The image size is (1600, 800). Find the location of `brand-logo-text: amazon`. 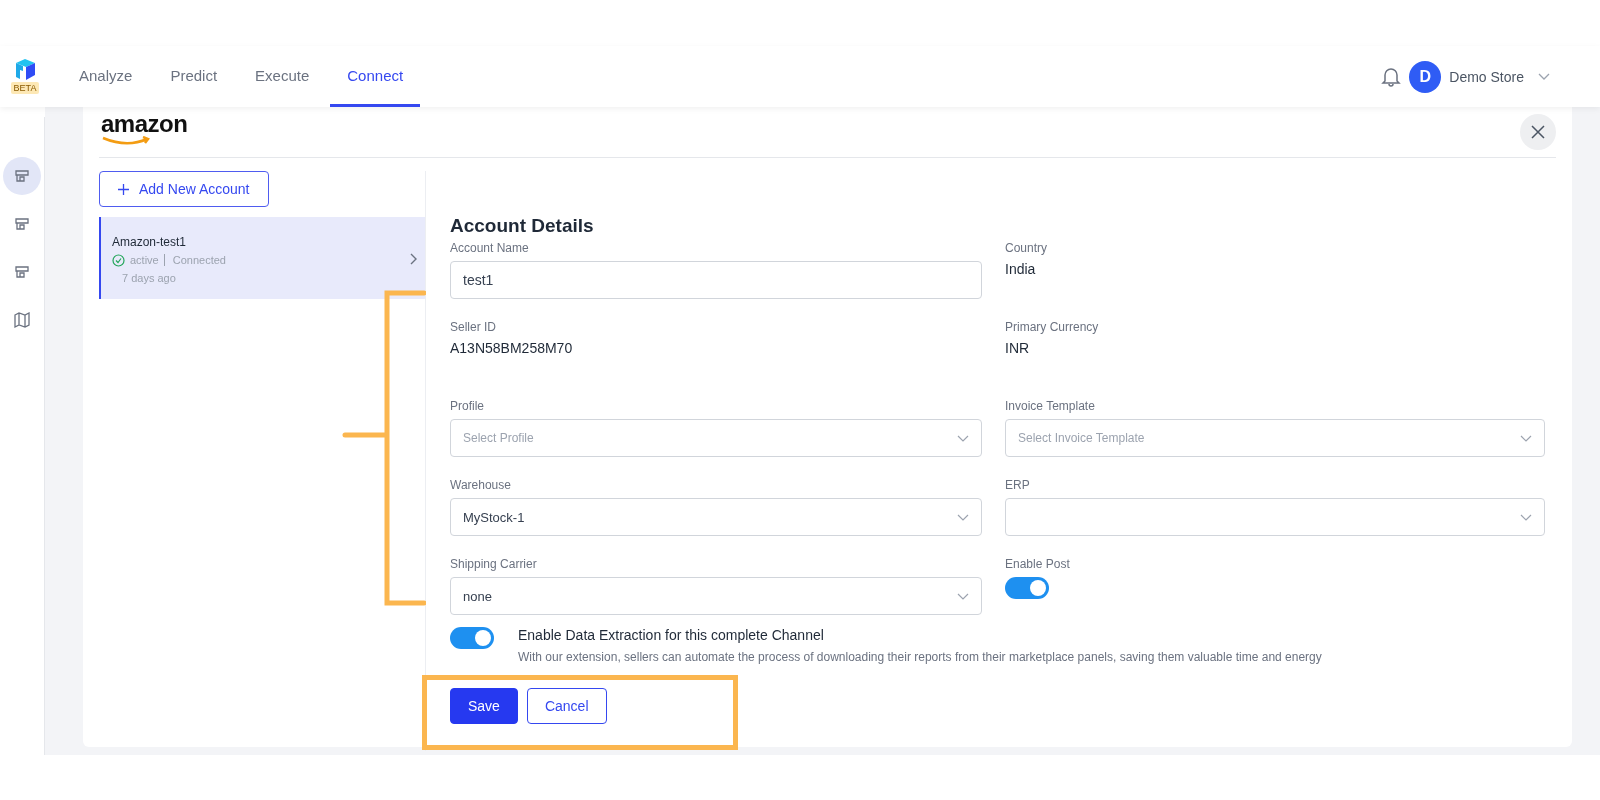

brand-logo-text: amazon is located at coordinates (144, 124).